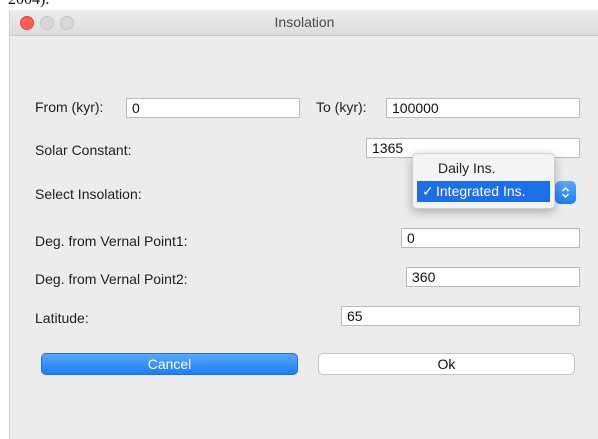 This screenshot has width=598, height=439. Describe the element at coordinates (490, 238) in the screenshot. I see `vernal-point1-input: 0` at that location.